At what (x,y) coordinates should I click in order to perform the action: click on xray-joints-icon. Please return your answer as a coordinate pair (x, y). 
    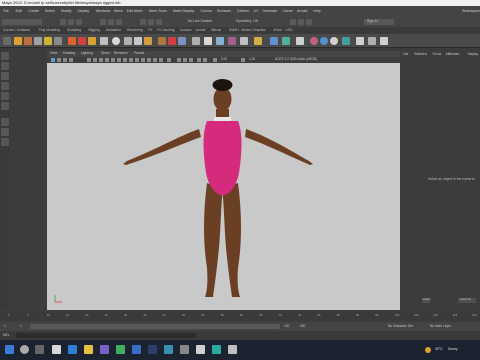
    Looking at the image, I should click on (155, 60).